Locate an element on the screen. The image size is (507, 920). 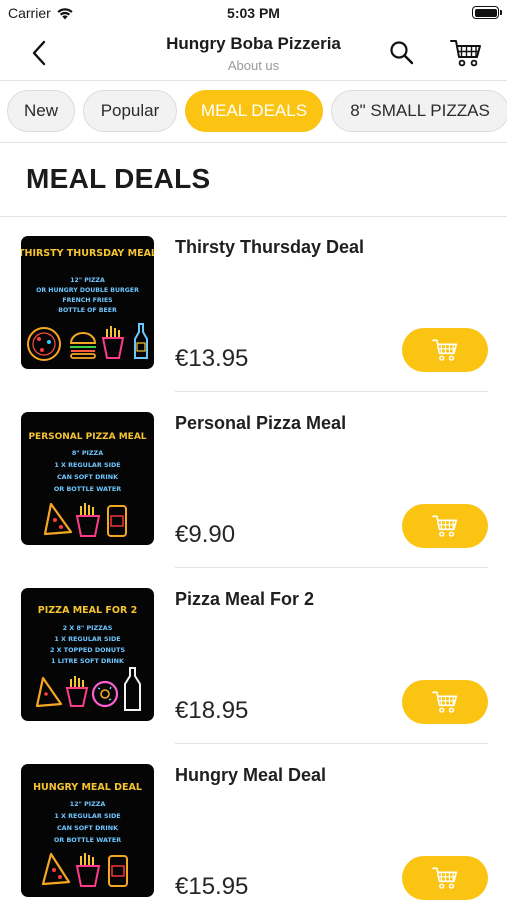
burger-icon is located at coordinates (83, 345).